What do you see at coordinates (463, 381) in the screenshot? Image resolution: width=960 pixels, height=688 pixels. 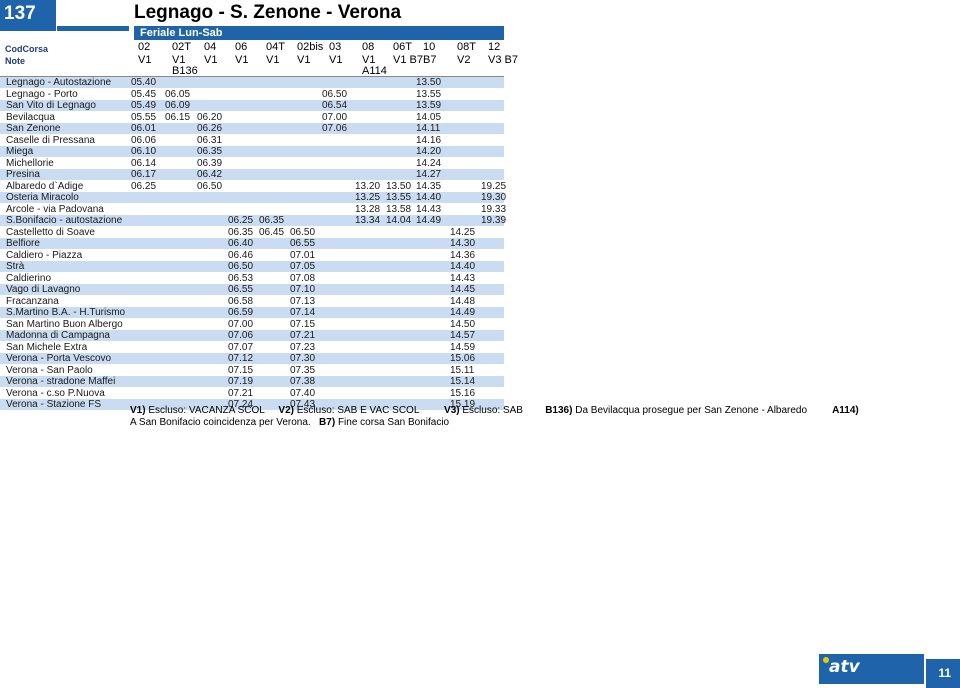 I see `departure-time: 15.14` at bounding box center [463, 381].